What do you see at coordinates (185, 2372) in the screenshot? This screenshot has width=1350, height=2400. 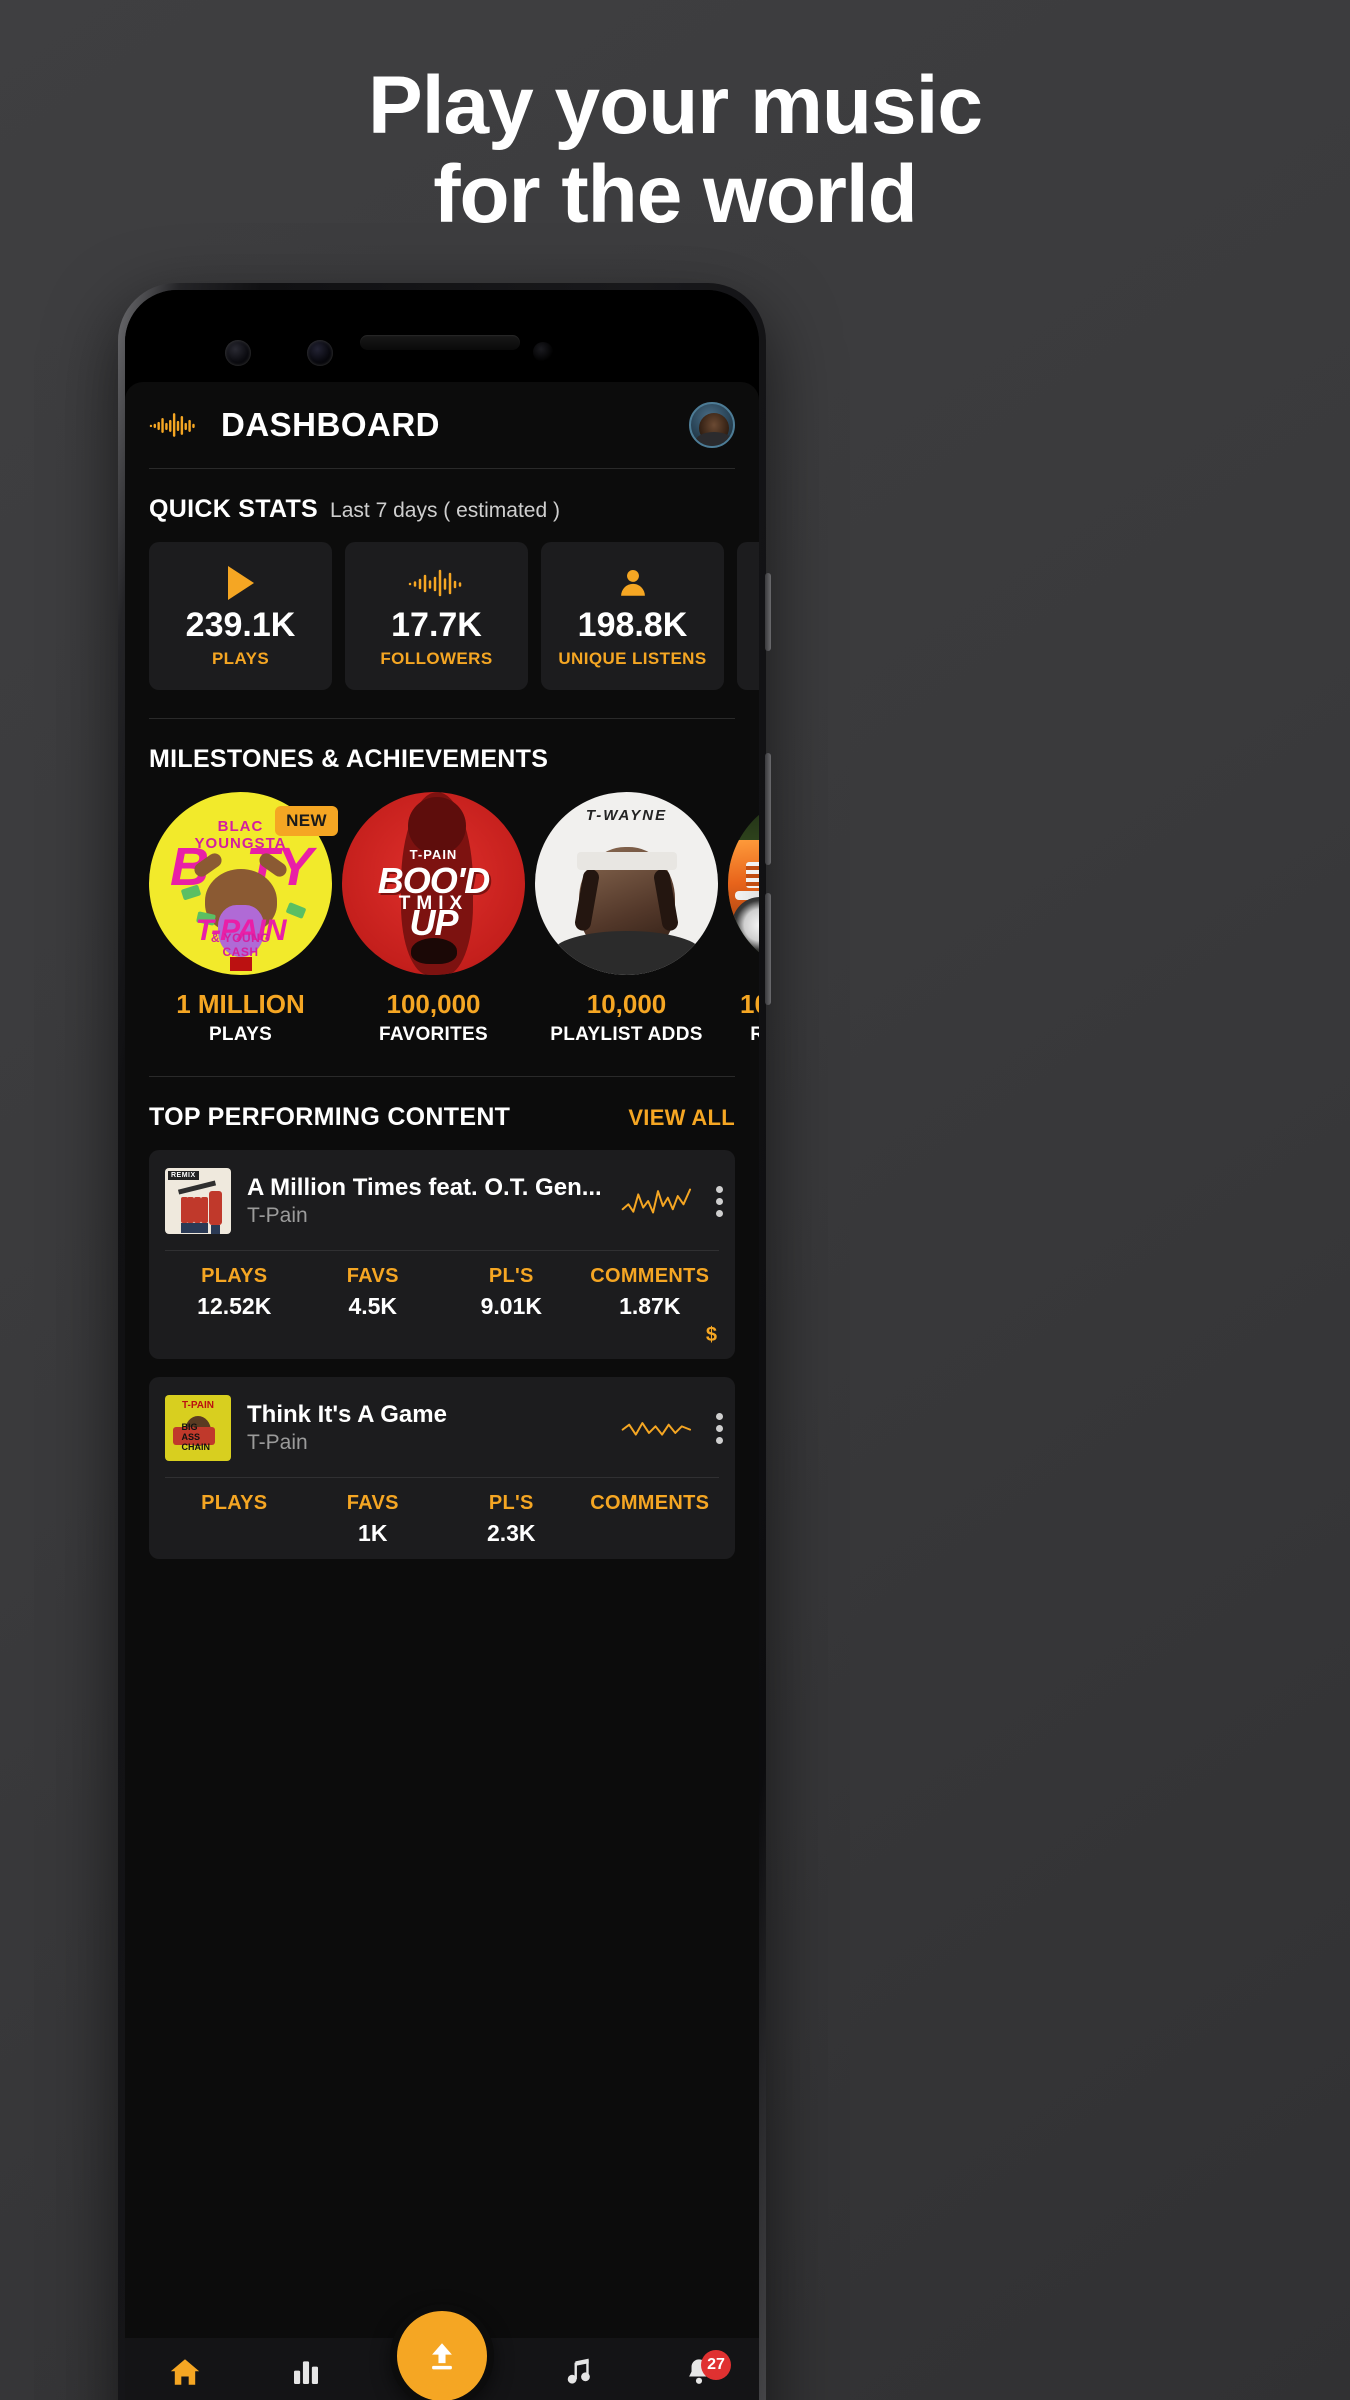 I see `home-icon` at bounding box center [185, 2372].